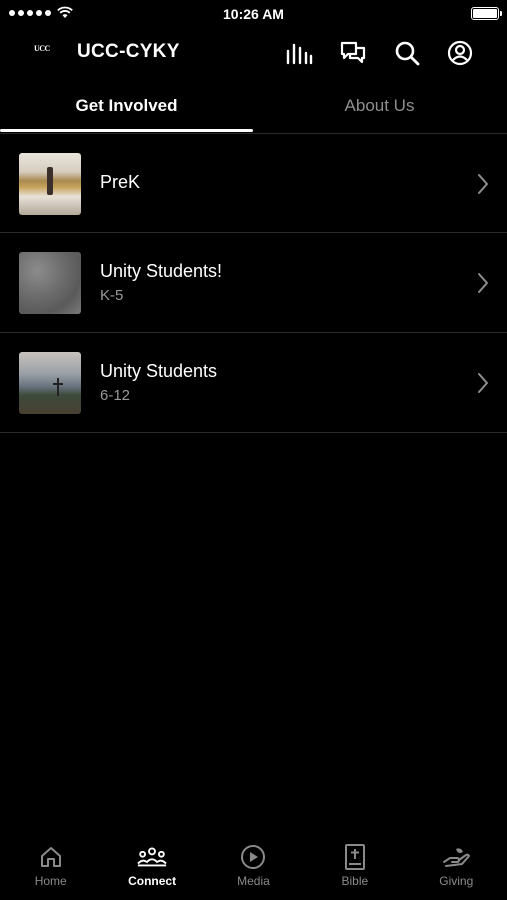 The width and height of the screenshot is (507, 900). Describe the element at coordinates (299, 53) in the screenshot. I see `sermon-icon` at that location.